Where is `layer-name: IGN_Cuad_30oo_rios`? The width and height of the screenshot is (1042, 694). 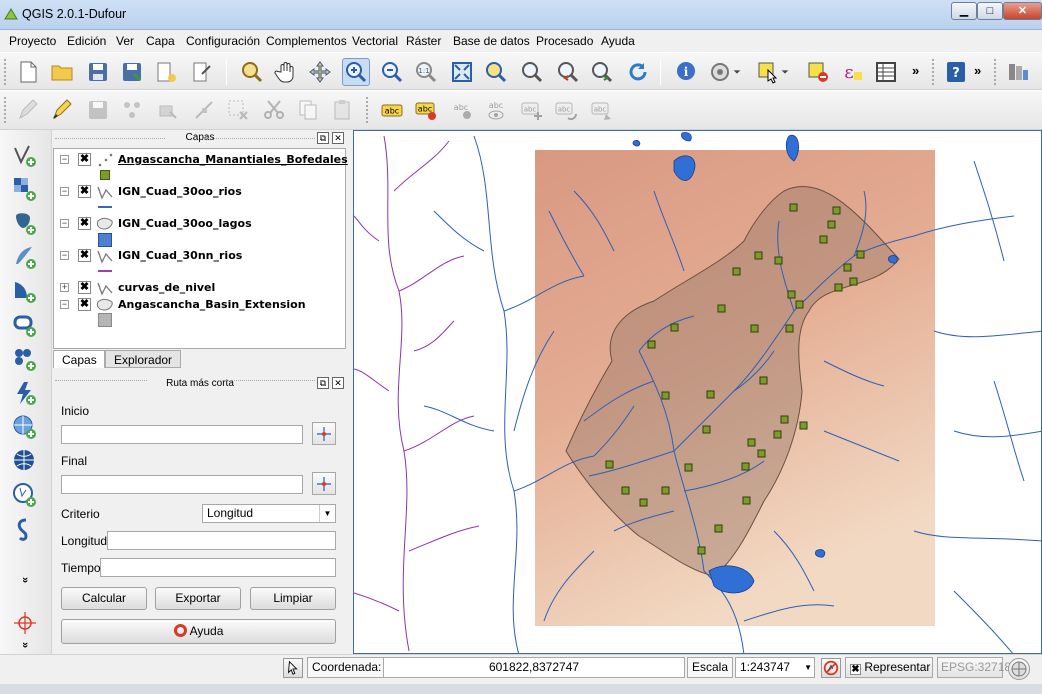
layer-name: IGN_Cuad_30oo_rios is located at coordinates (180, 191).